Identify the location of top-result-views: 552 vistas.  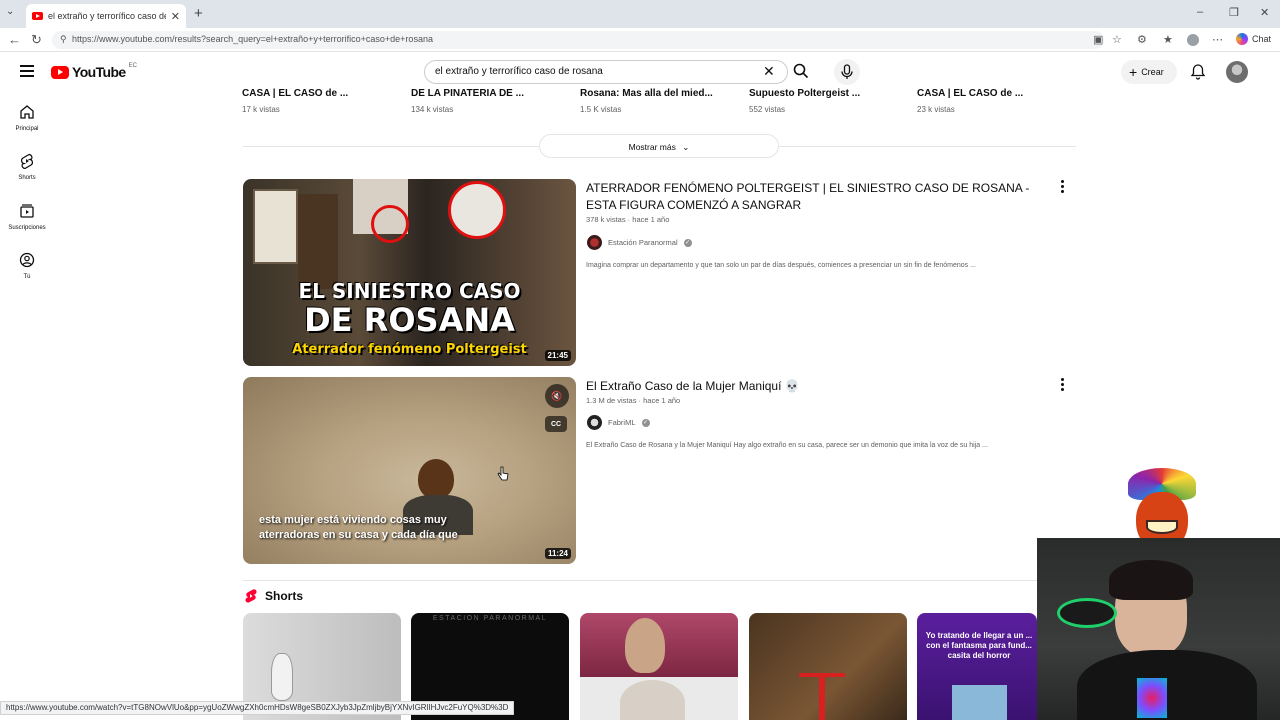
(767, 109).